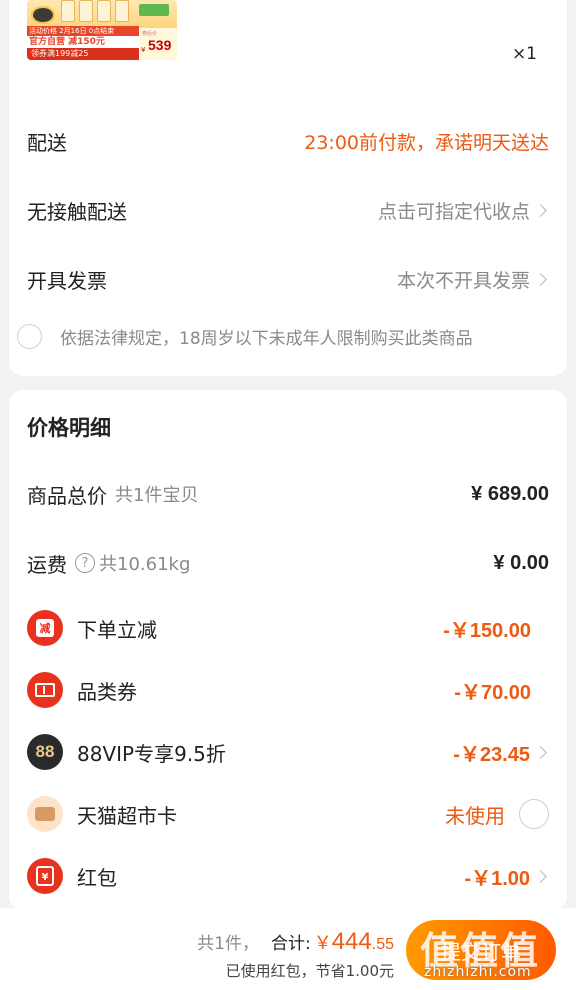 The image size is (576, 990). What do you see at coordinates (45, 814) in the screenshot?
I see `card-icon` at bounding box center [45, 814].